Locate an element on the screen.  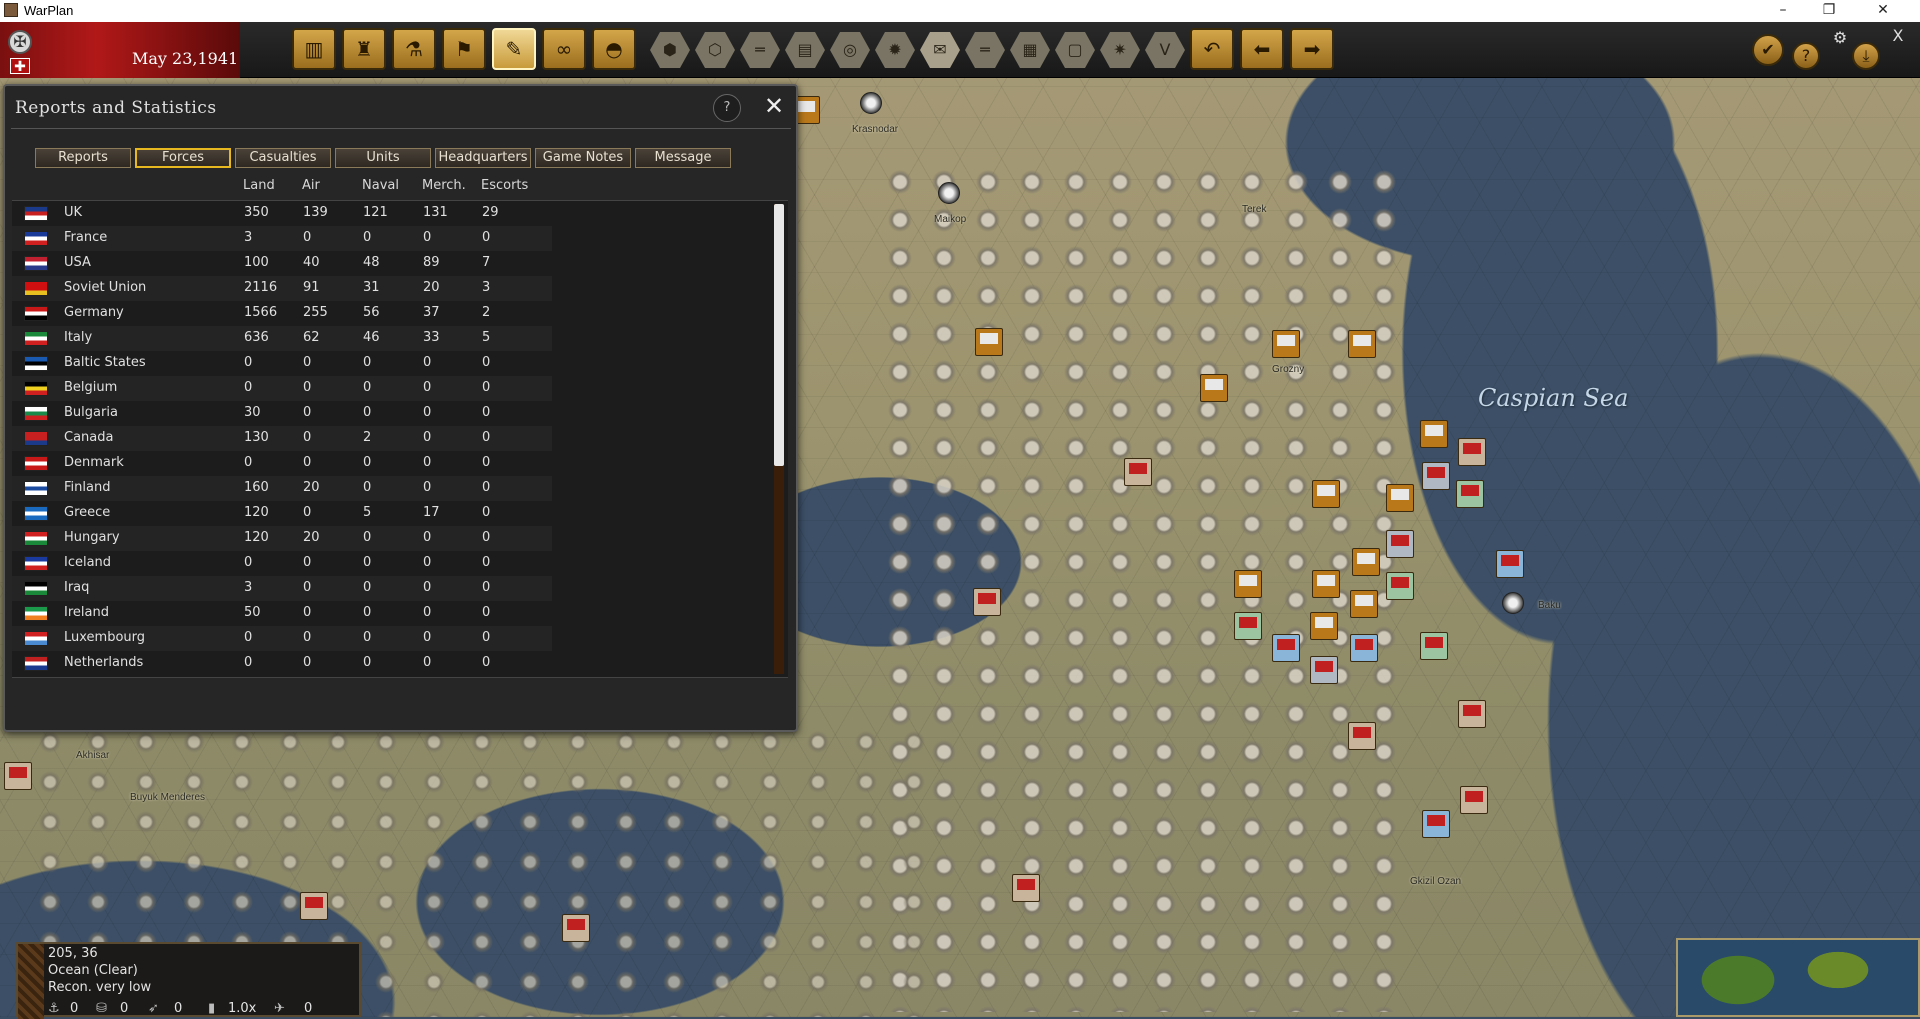
hex-explosion-icon: ✷ is located at coordinates (1120, 50).